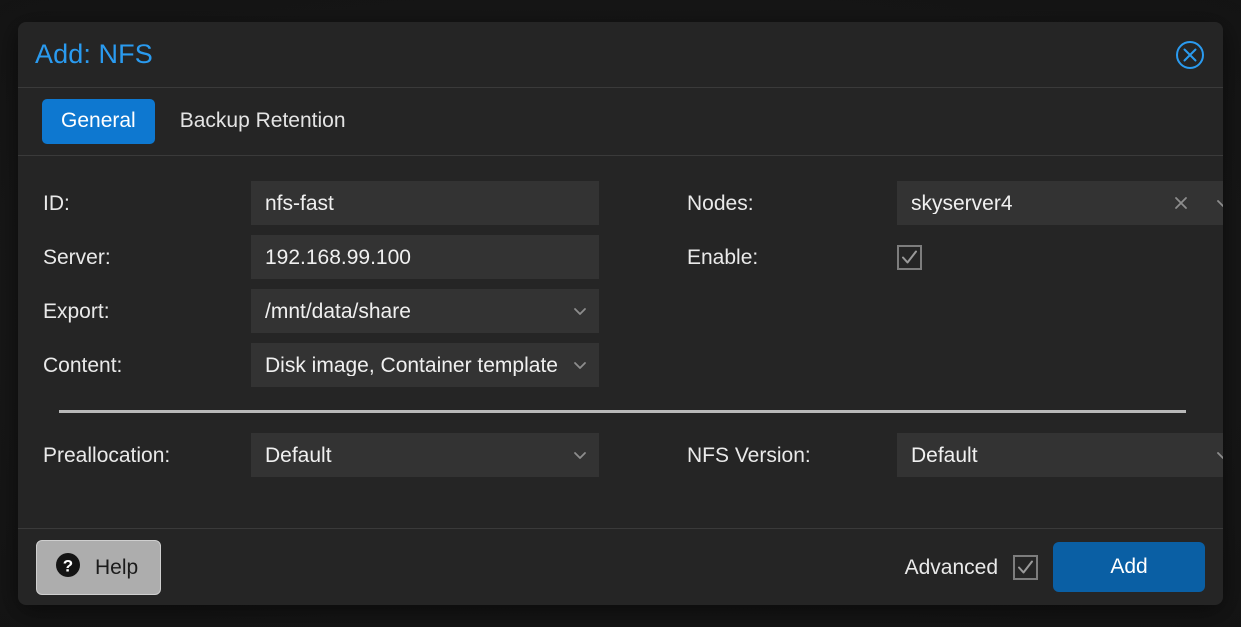 The width and height of the screenshot is (1241, 627). What do you see at coordinates (723, 257) in the screenshot?
I see `label-enable: Enable:` at bounding box center [723, 257].